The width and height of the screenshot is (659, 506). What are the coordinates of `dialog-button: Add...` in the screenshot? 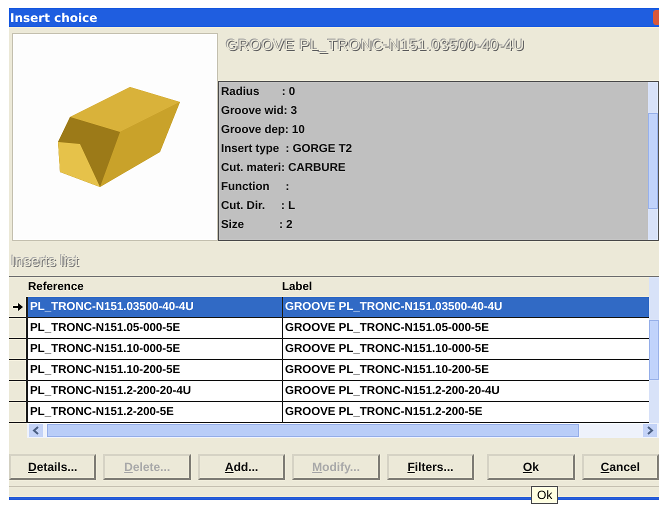 It's located at (242, 467).